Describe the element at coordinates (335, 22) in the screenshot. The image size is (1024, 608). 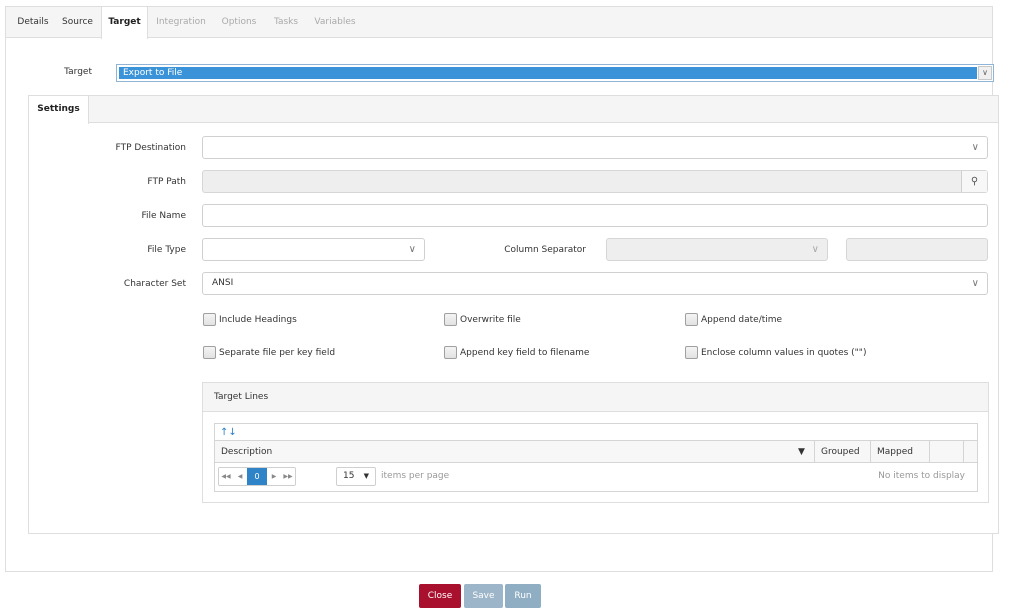
I see `tab-variables: Variables` at that location.